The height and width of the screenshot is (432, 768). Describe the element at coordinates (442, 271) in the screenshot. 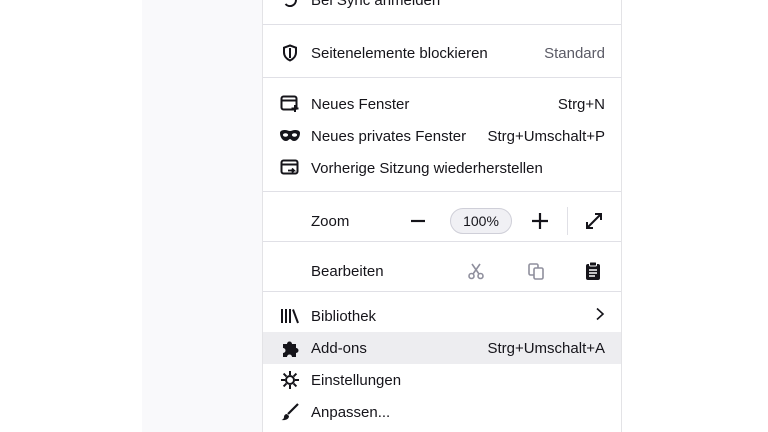

I see `edit-row: Bearbeiten` at that location.